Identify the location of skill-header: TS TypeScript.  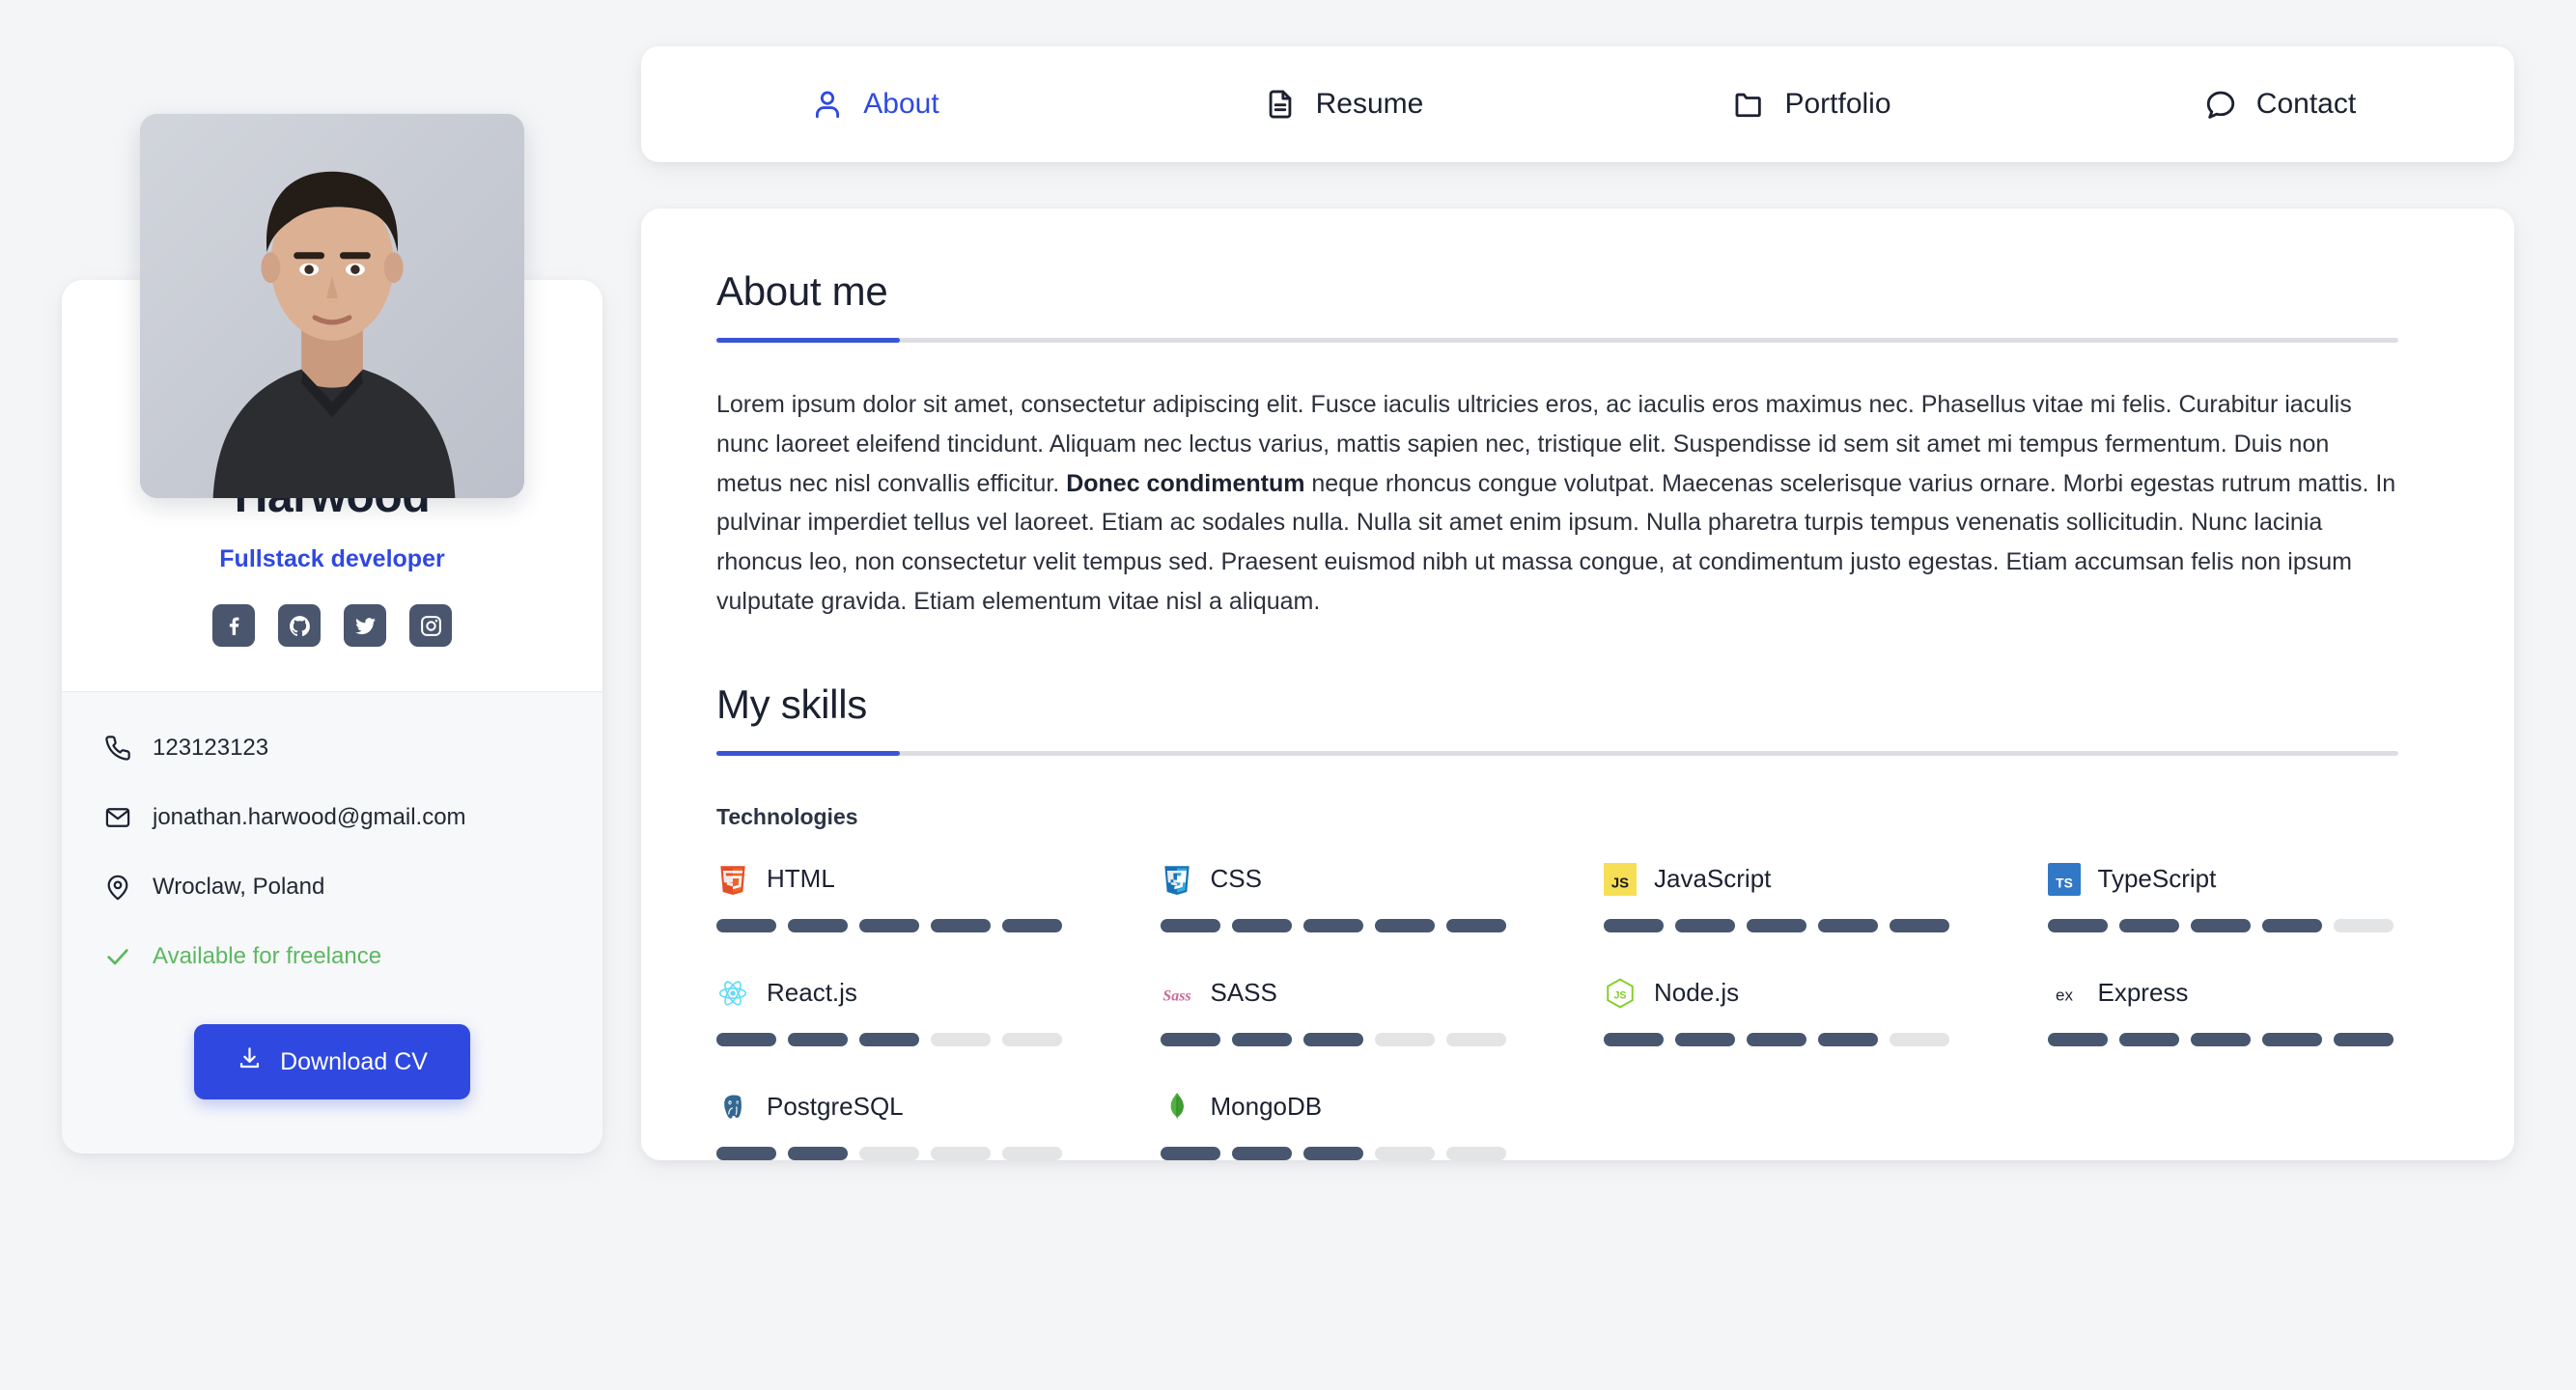
(2232, 879).